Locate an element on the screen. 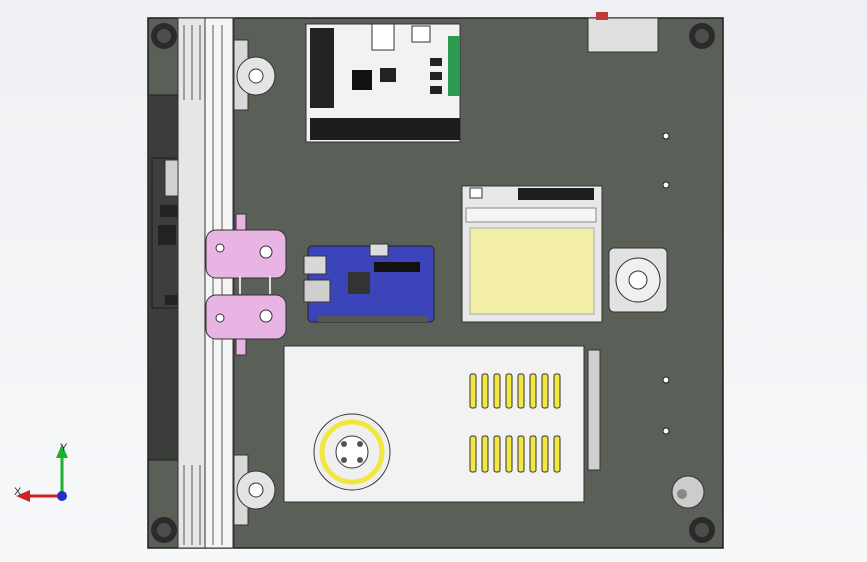  knob is located at coordinates (688, 492).